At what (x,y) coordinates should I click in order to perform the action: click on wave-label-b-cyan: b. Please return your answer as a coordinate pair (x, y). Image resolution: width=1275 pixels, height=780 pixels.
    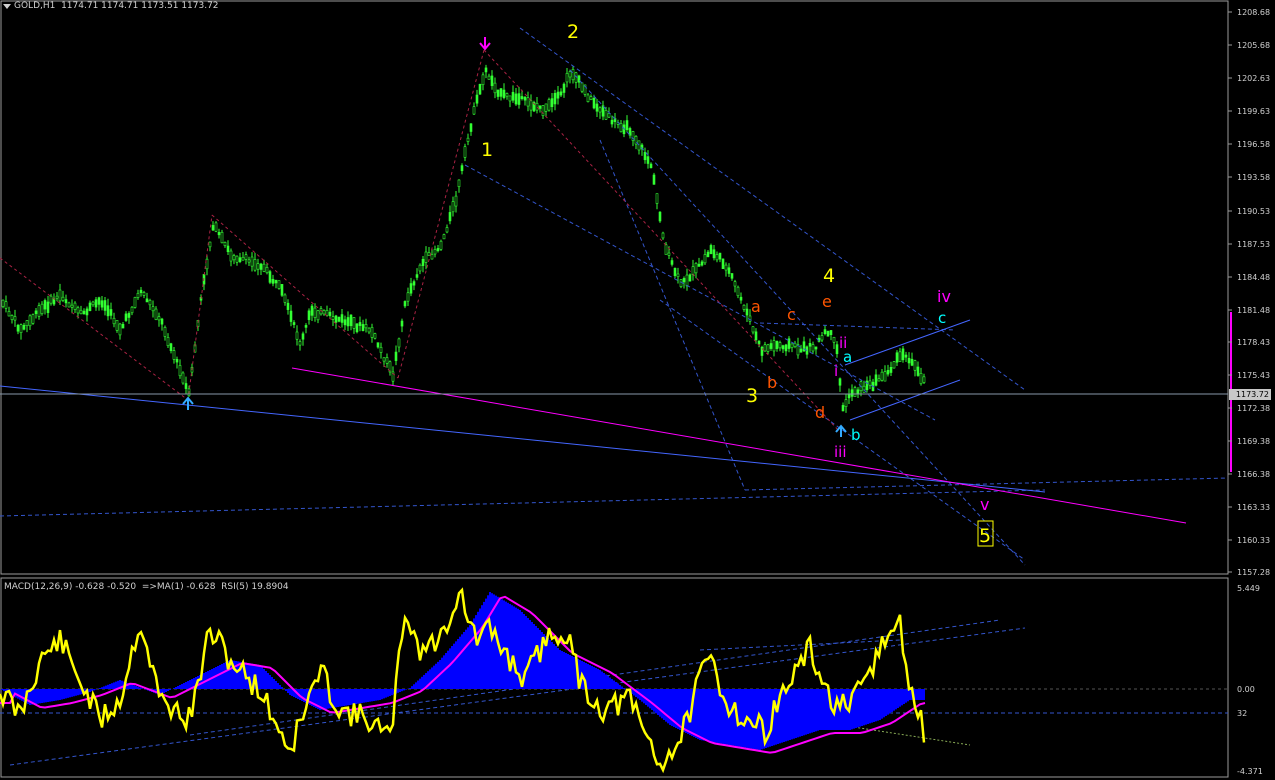
    Looking at the image, I should click on (856, 435).